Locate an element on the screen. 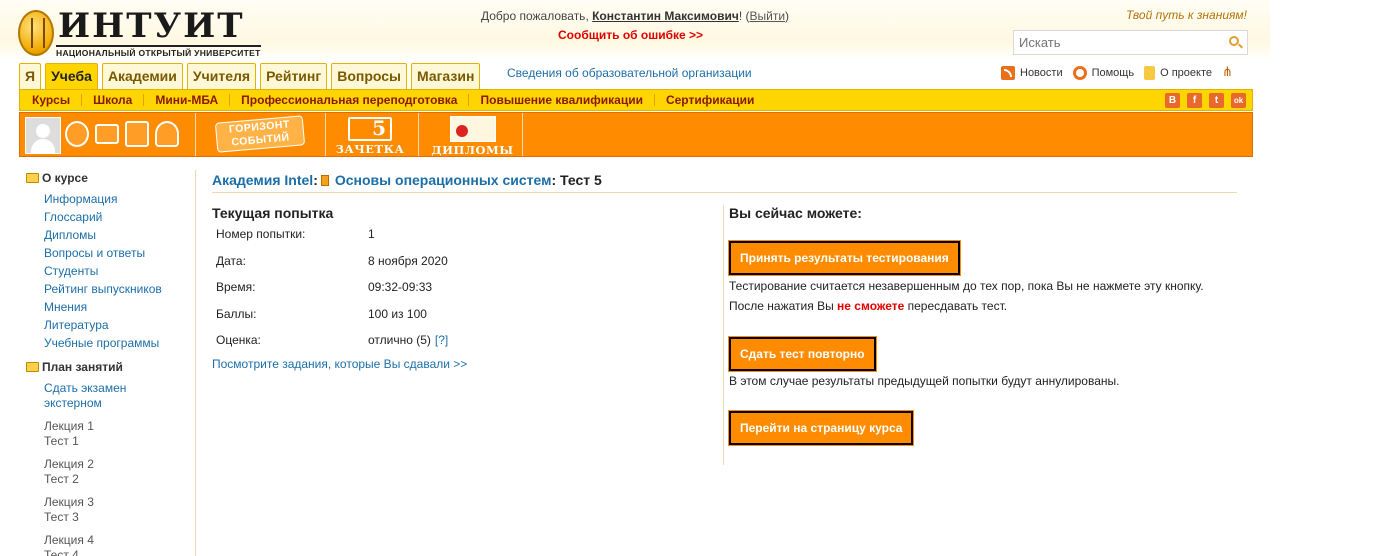  go-to-course-button: Перейти на страницу курса is located at coordinates (821, 428).